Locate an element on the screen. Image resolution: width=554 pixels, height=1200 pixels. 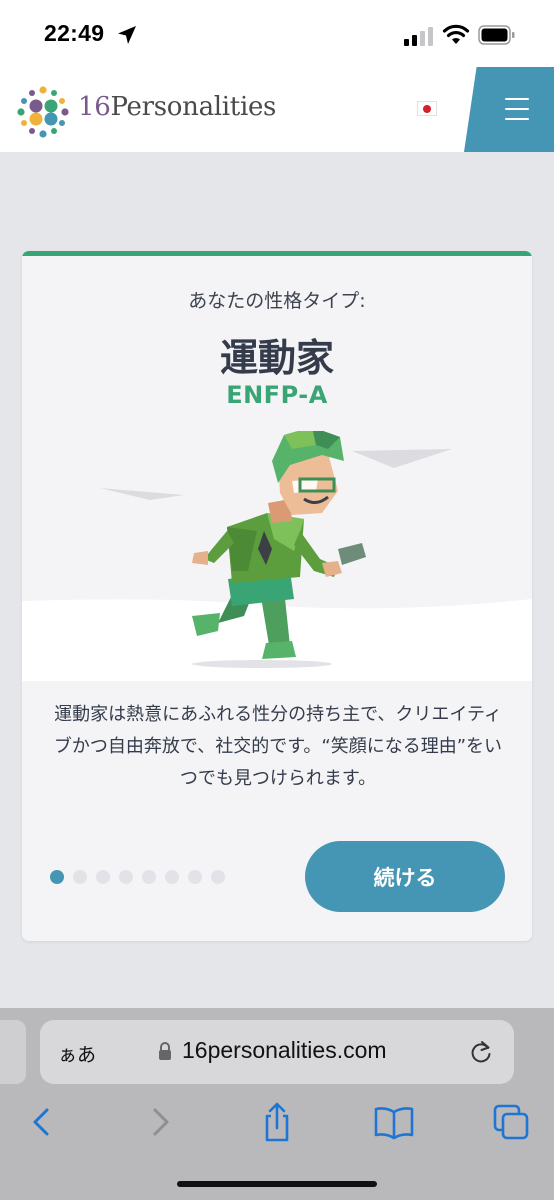
status-time: 22:49 is located at coordinates (74, 33).